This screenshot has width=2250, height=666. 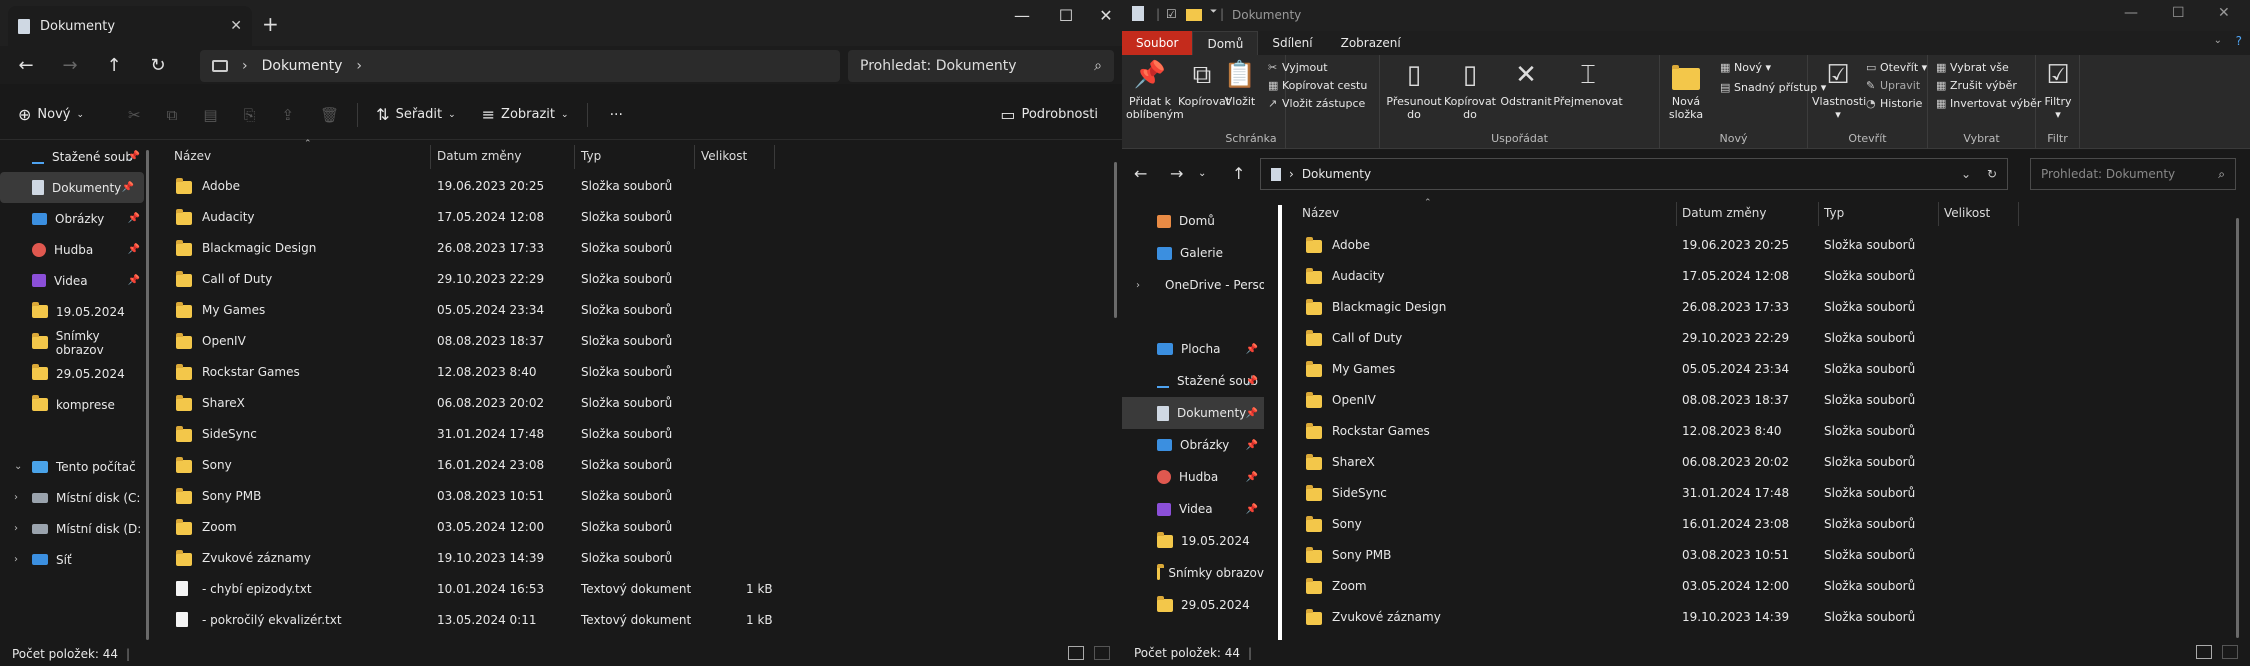 I want to click on tab-file: Soubor, so click(x=1157, y=43).